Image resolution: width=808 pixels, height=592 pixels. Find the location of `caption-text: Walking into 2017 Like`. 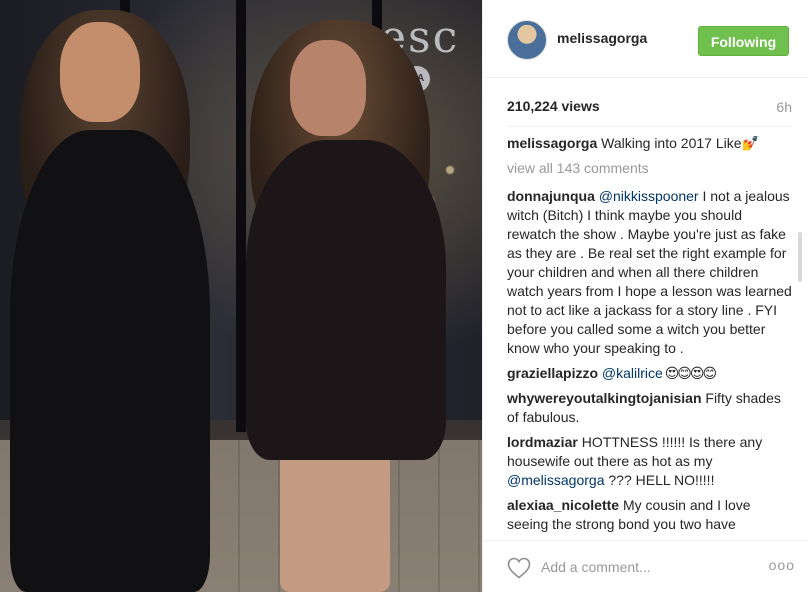

caption-text: Walking into 2017 Like is located at coordinates (669, 143).